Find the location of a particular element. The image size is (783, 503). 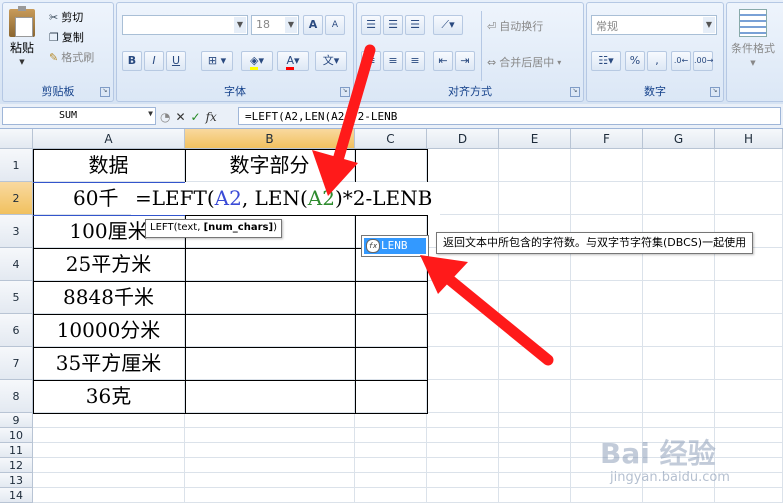

cell-b8 is located at coordinates (270, 396).